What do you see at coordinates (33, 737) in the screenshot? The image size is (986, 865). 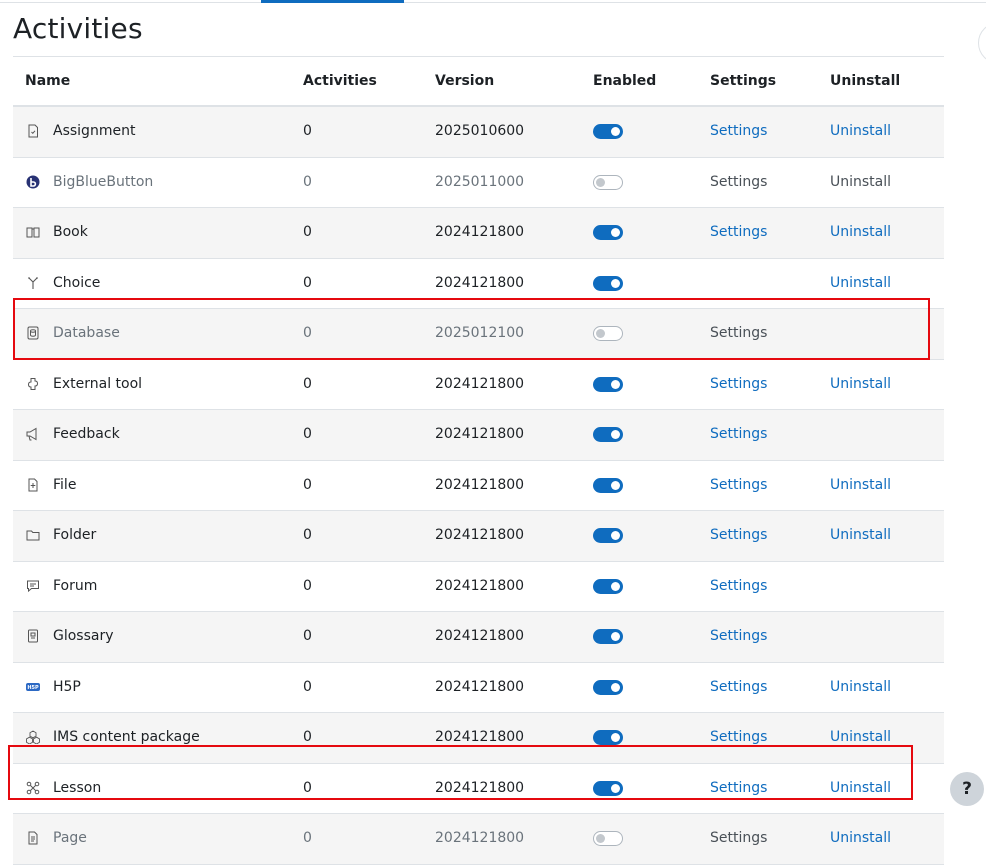 I see `ims-package-icon` at bounding box center [33, 737].